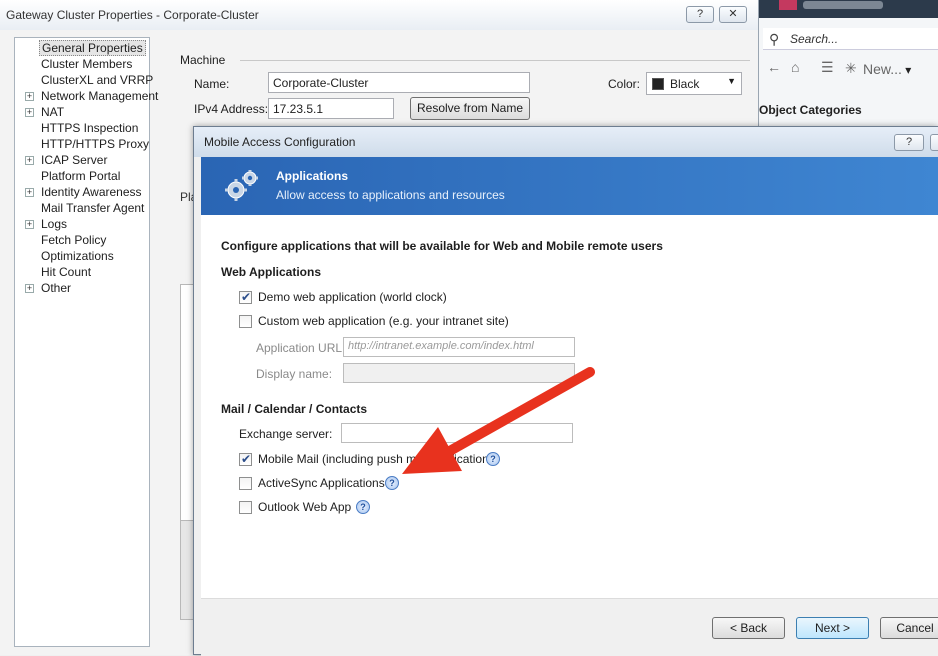 The image size is (938, 656). I want to click on display-name-label: Display name:, so click(294, 374).